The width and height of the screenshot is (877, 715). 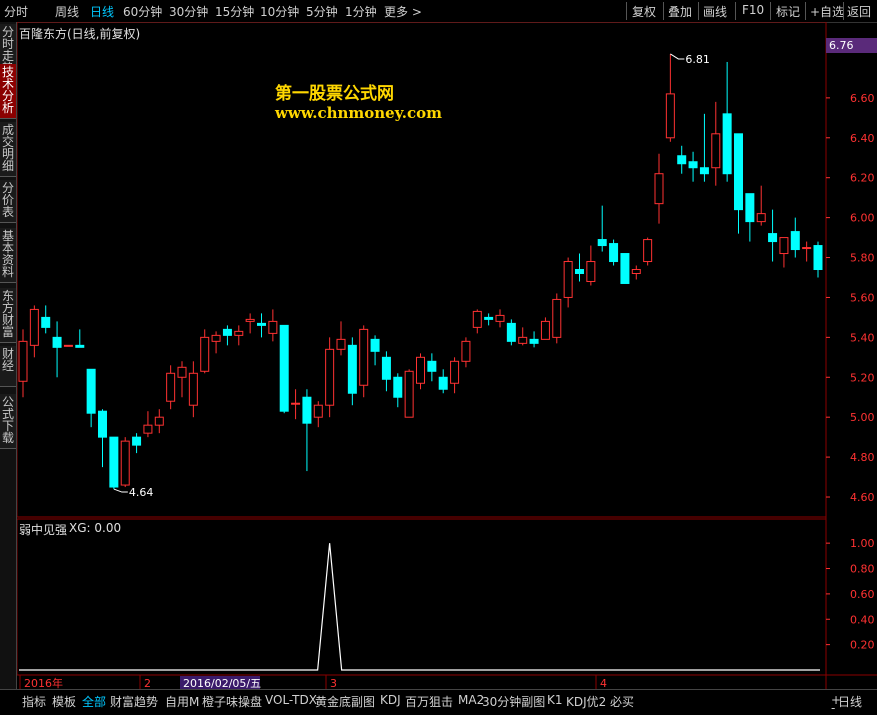 I want to click on tab-30min: 30分钟, so click(x=188, y=11).